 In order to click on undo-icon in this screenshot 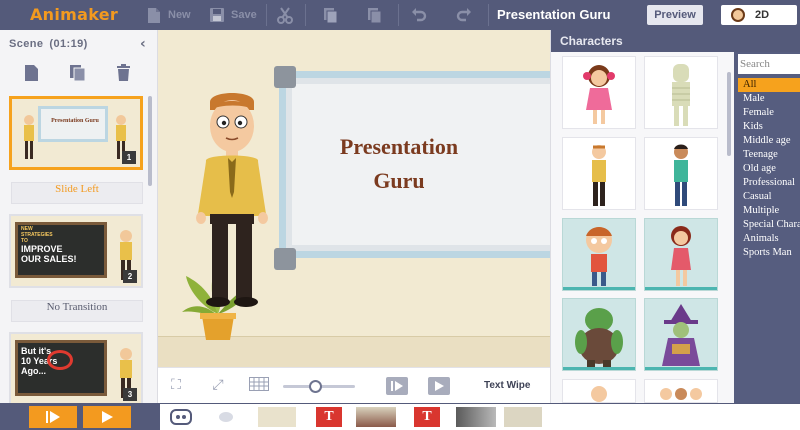, I will do `click(419, 15)`.